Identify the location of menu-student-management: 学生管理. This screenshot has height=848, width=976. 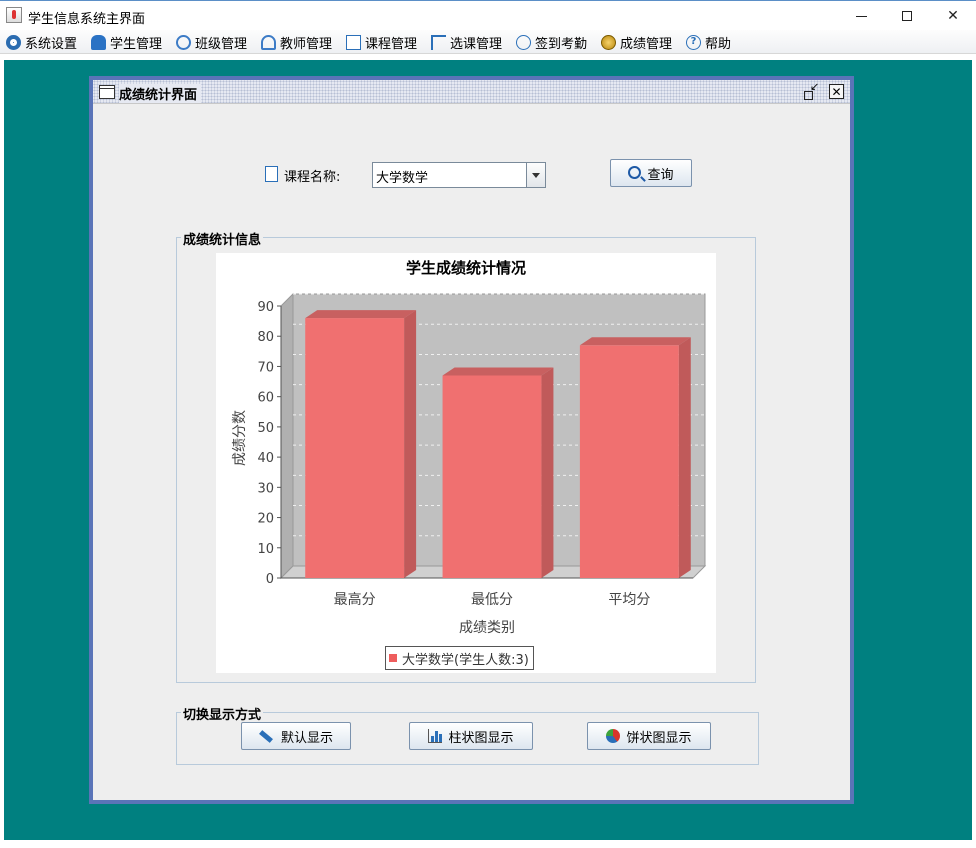
(127, 42).